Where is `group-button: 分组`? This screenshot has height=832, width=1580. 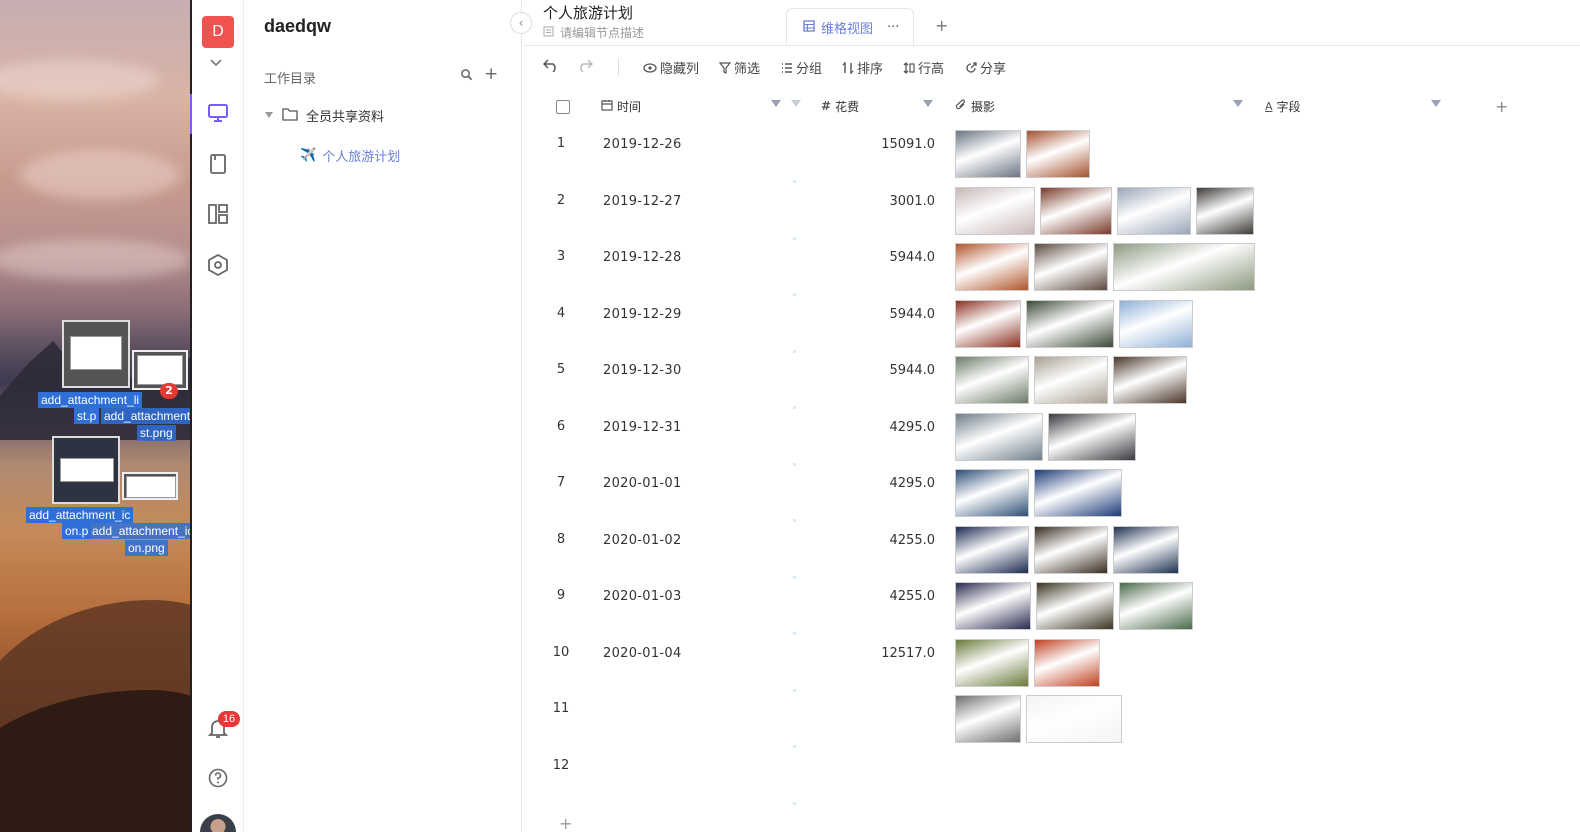 group-button: 分组 is located at coordinates (801, 67).